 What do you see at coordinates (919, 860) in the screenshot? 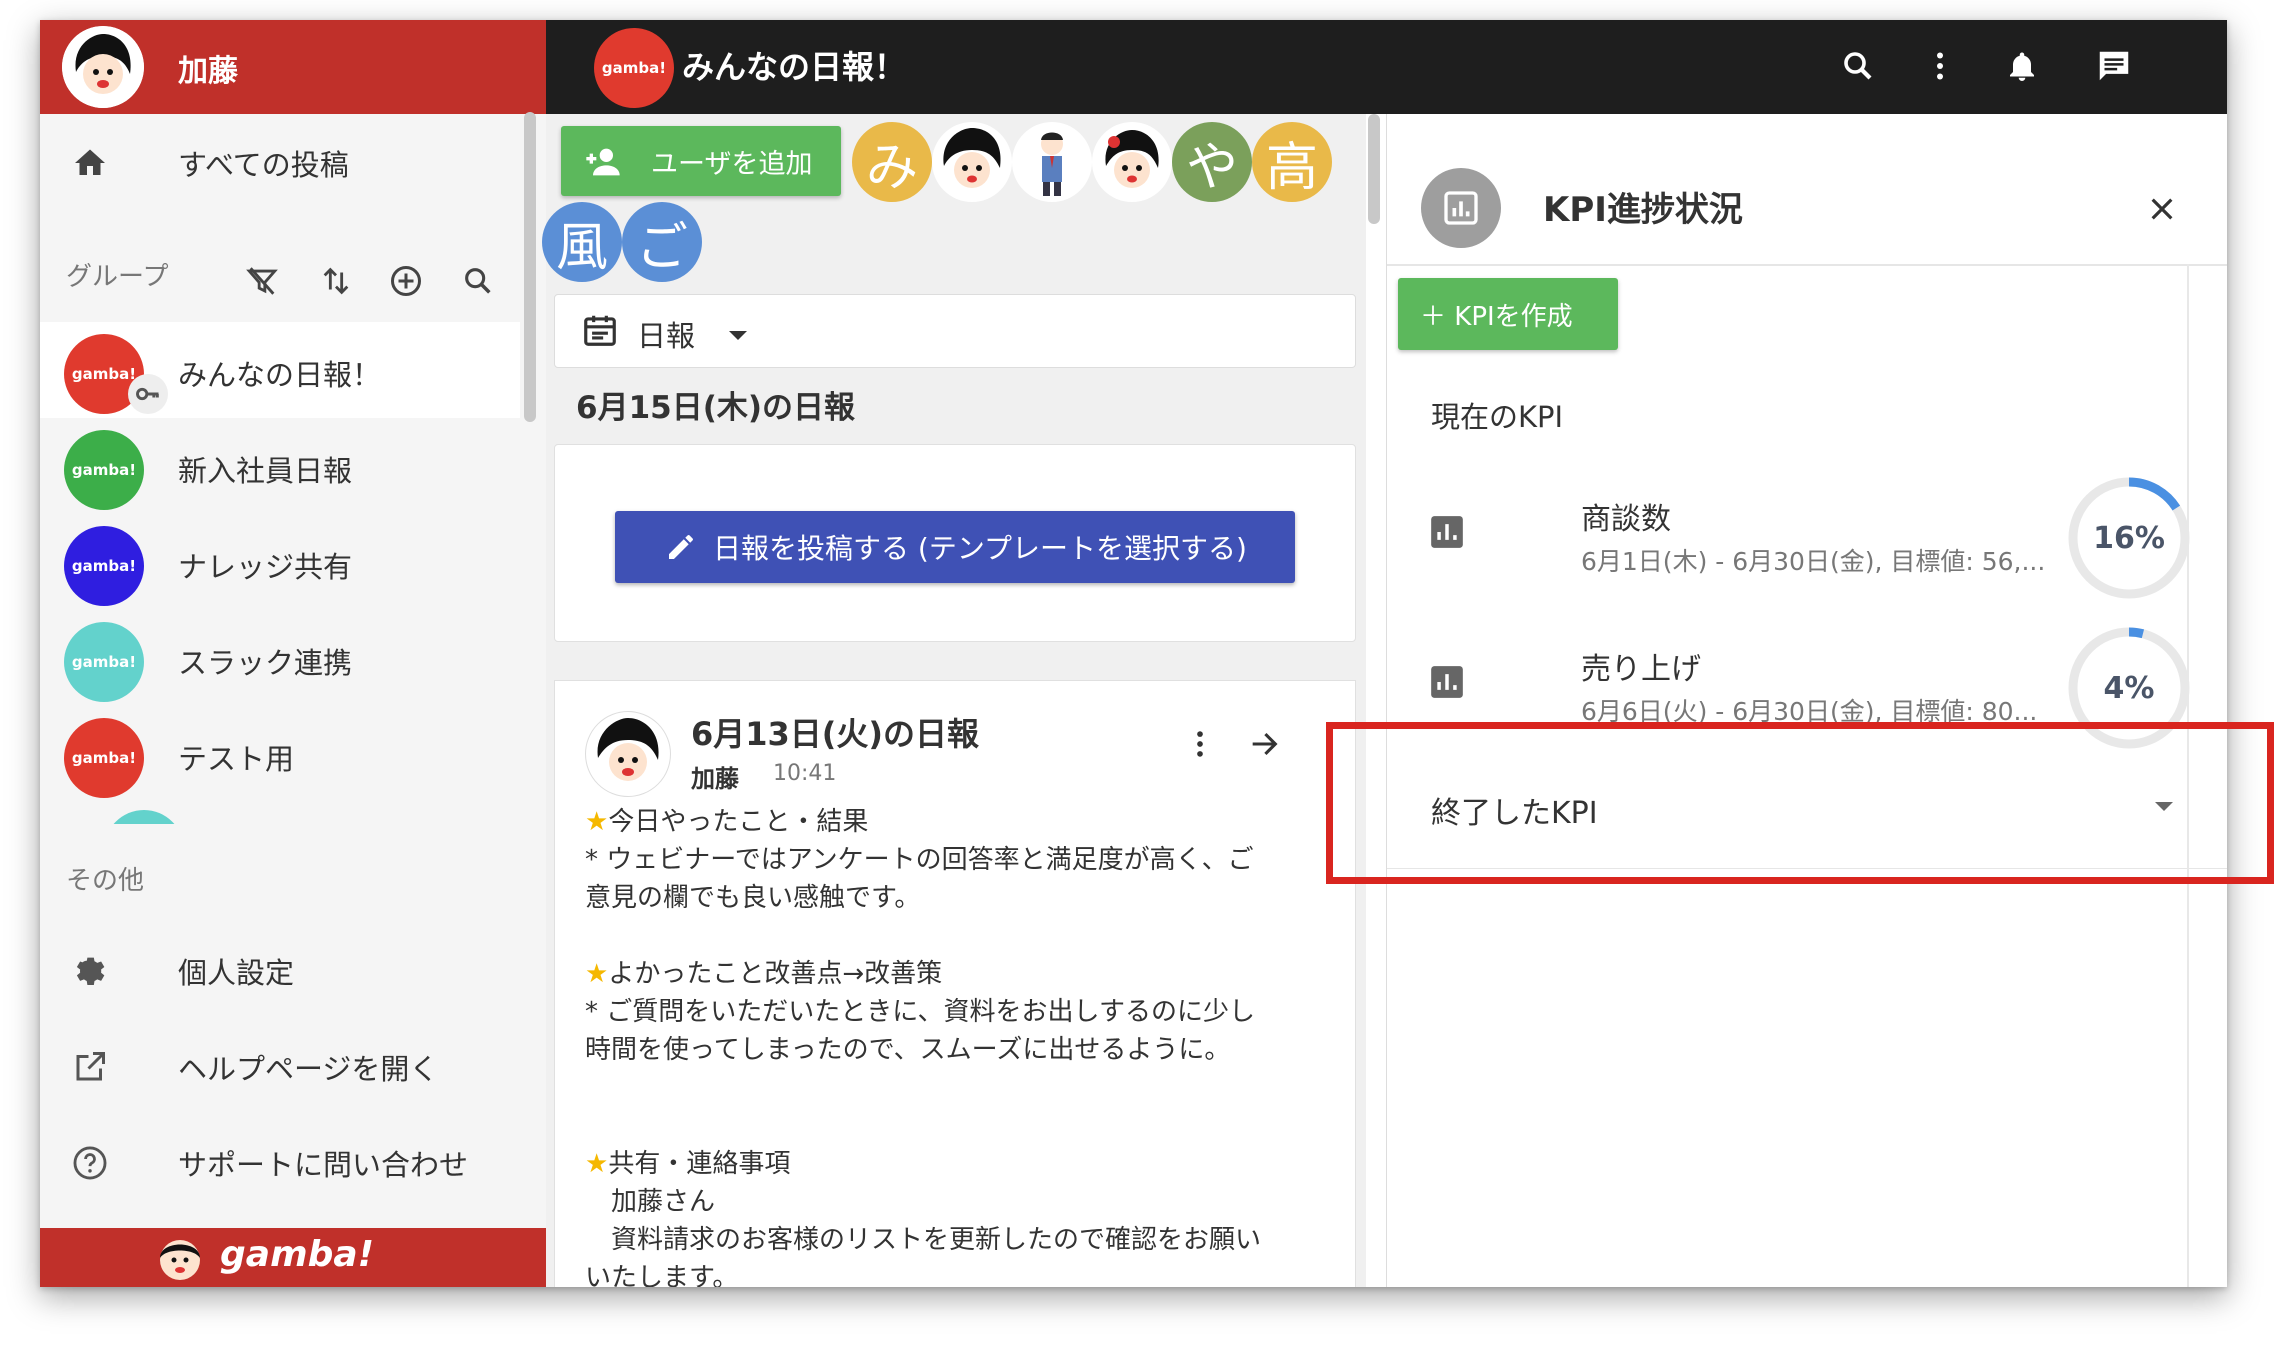
I see `report-line: * ウェビナーではアンケートの回答率と満足度が高く、ご` at bounding box center [919, 860].